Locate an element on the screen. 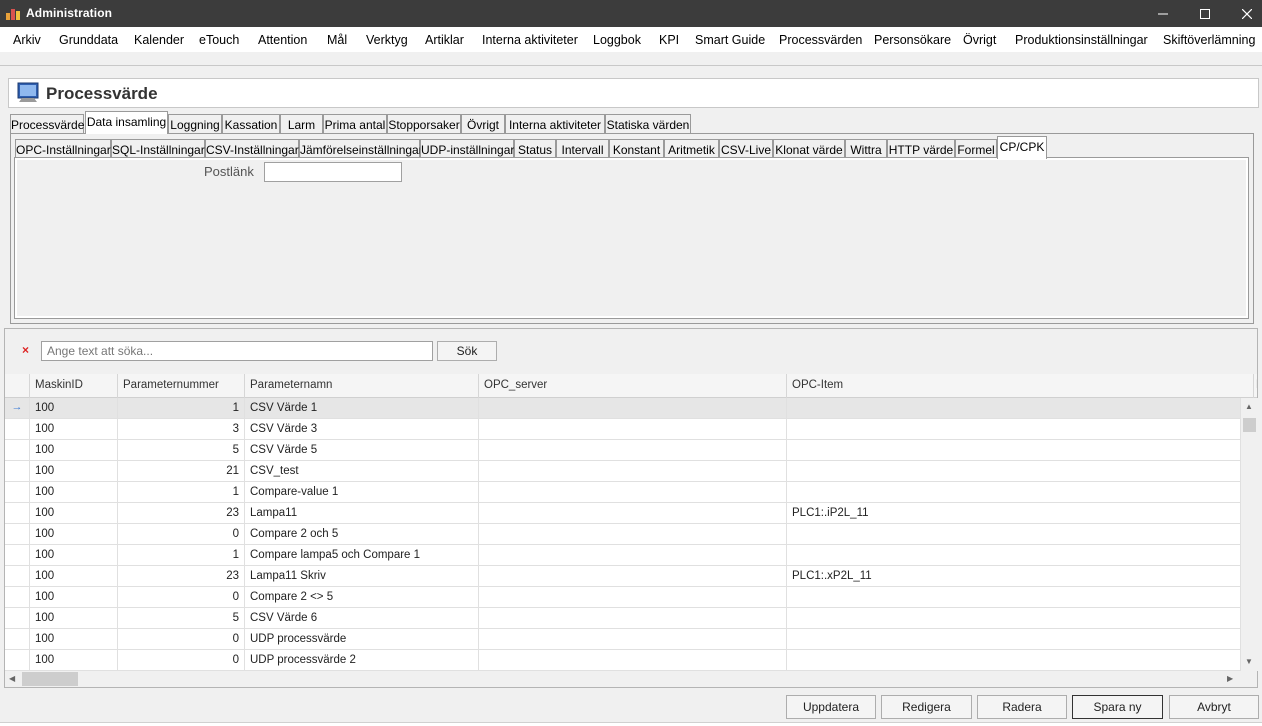 This screenshot has height=726, width=1262. cell-opc-item: PLC1:.iP2L_11 is located at coordinates (1014, 513).